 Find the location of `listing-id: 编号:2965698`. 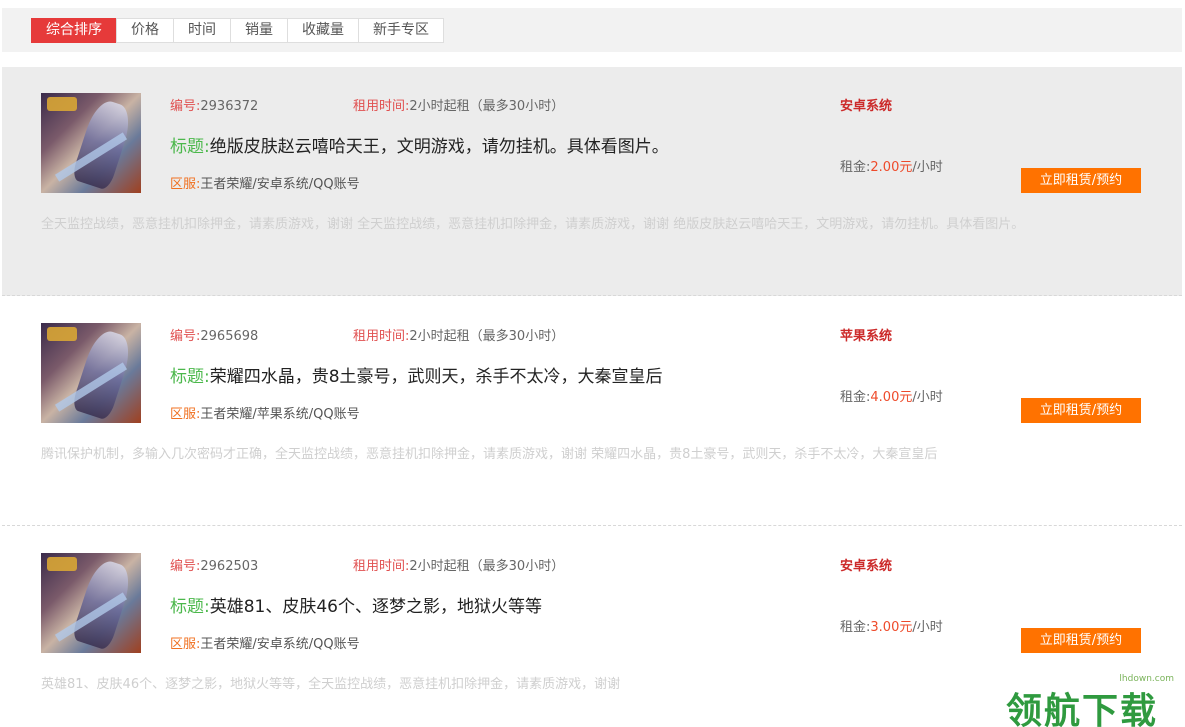

listing-id: 编号:2965698 is located at coordinates (214, 334).